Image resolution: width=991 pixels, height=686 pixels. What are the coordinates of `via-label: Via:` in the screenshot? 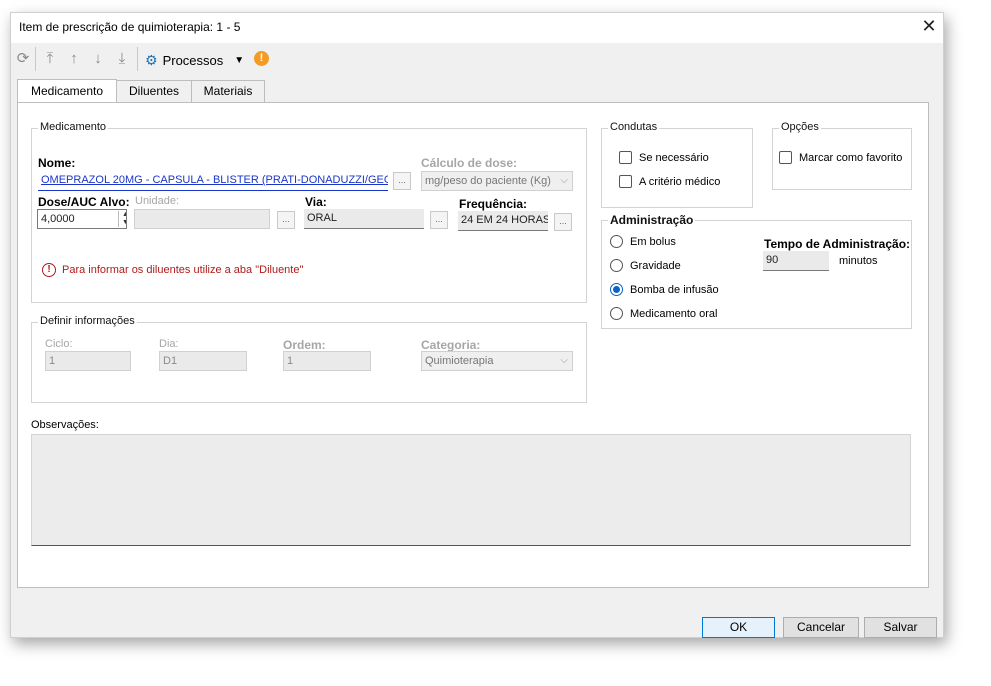 It's located at (316, 202).